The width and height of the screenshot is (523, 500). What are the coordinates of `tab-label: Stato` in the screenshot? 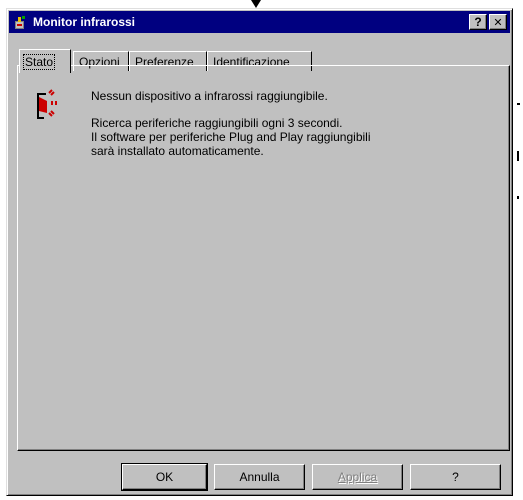 It's located at (39, 61).